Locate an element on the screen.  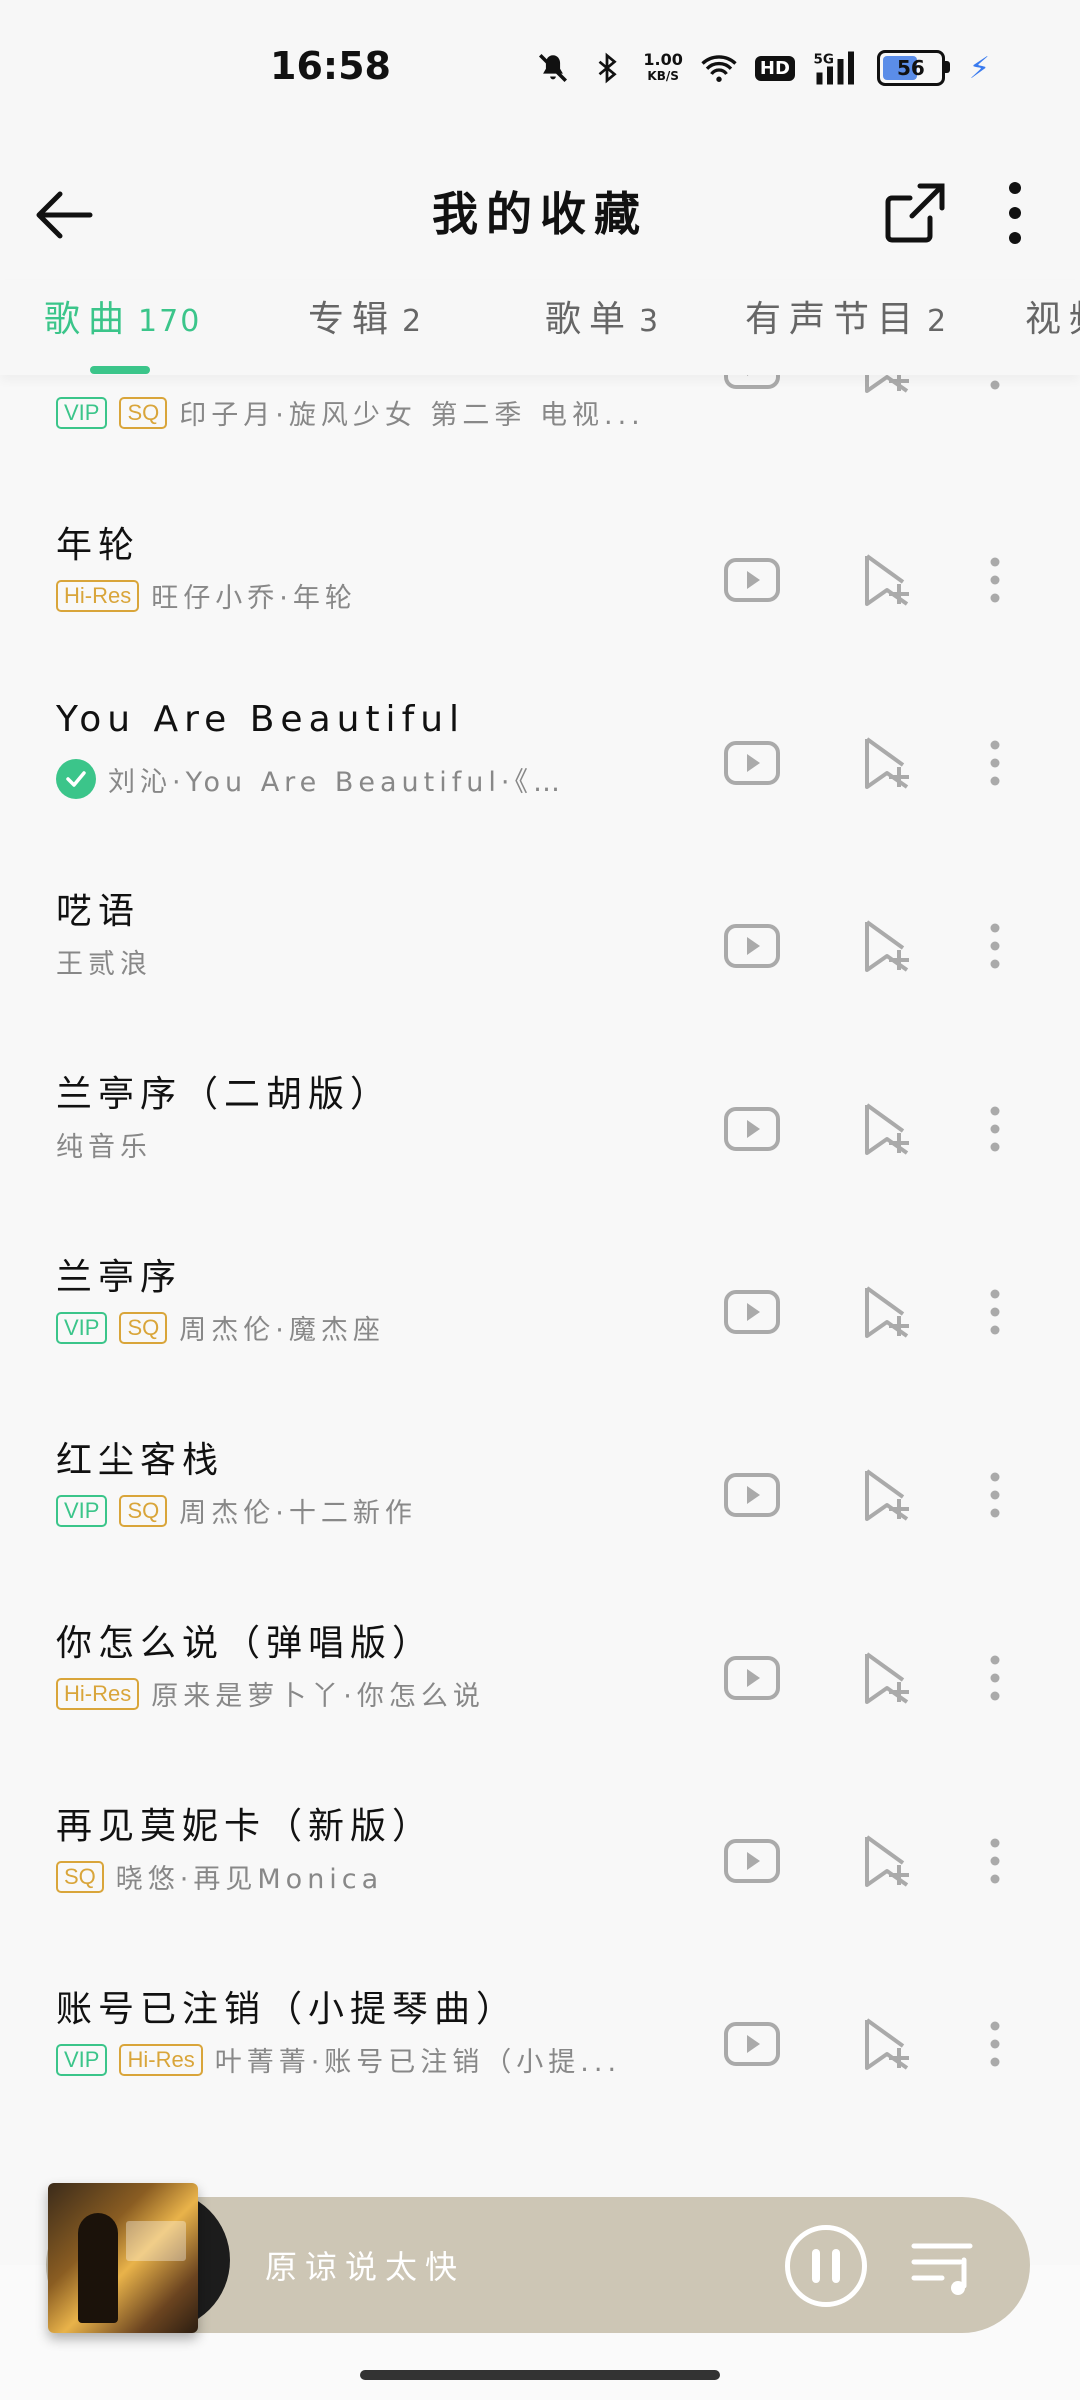
share-icon is located at coordinates (915, 213).